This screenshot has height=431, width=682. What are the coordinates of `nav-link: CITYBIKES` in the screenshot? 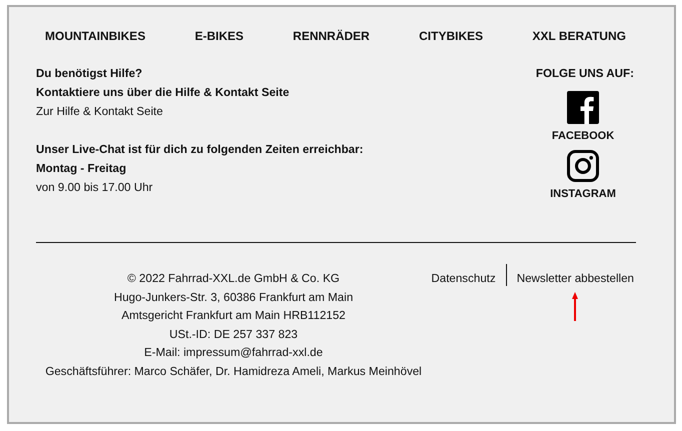 It's located at (450, 36).